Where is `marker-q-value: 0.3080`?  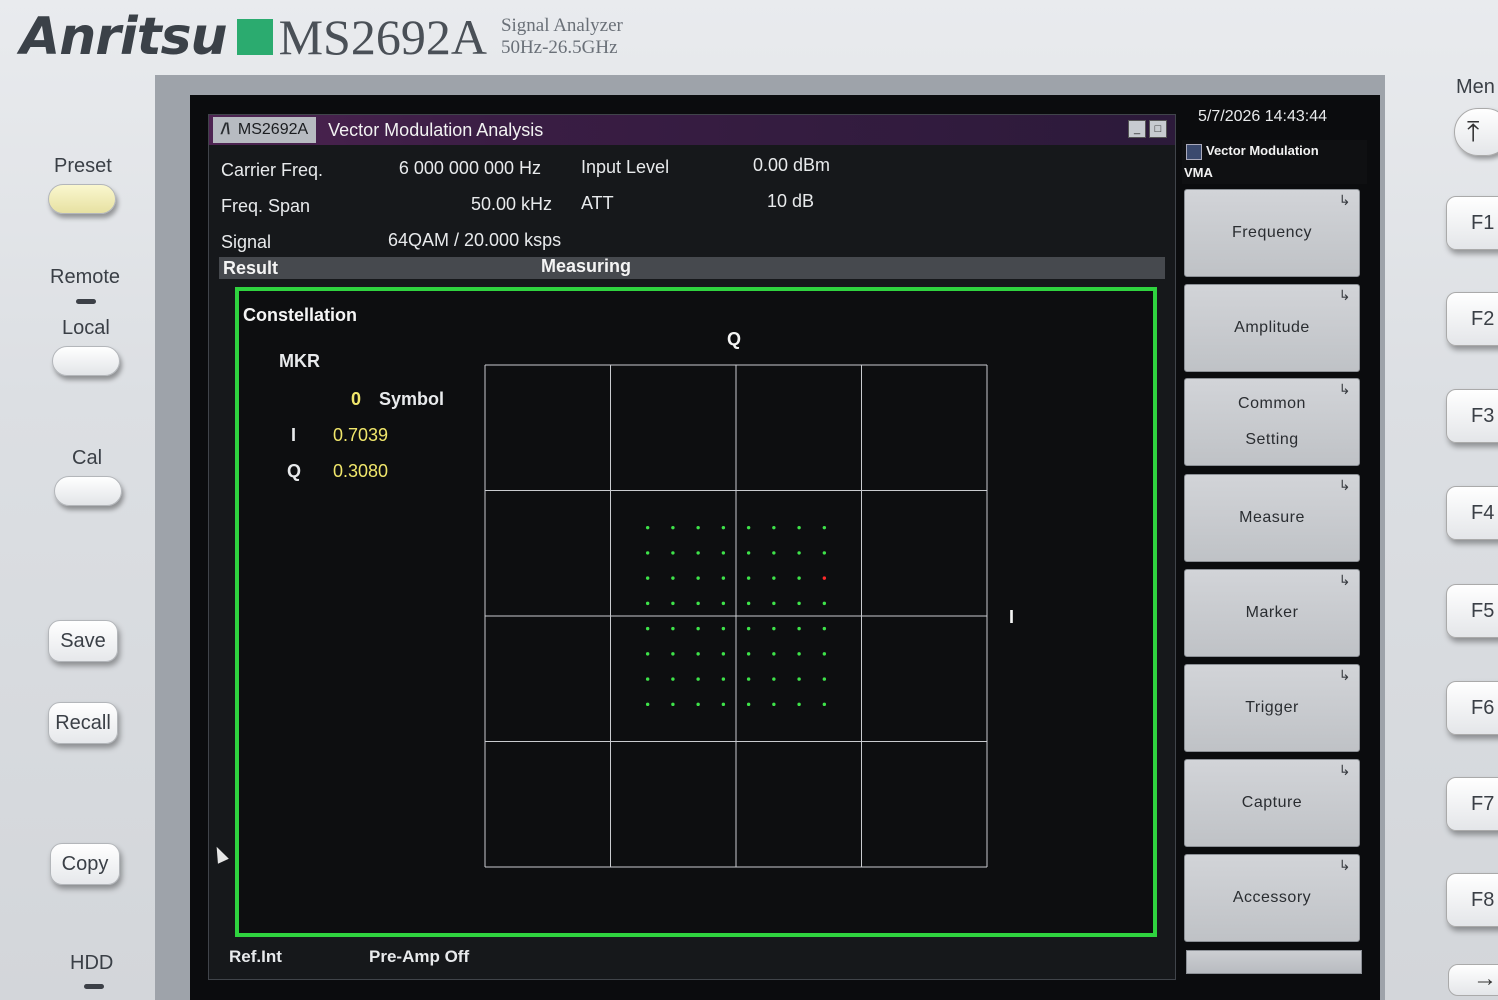 marker-q-value: 0.3080 is located at coordinates (361, 471).